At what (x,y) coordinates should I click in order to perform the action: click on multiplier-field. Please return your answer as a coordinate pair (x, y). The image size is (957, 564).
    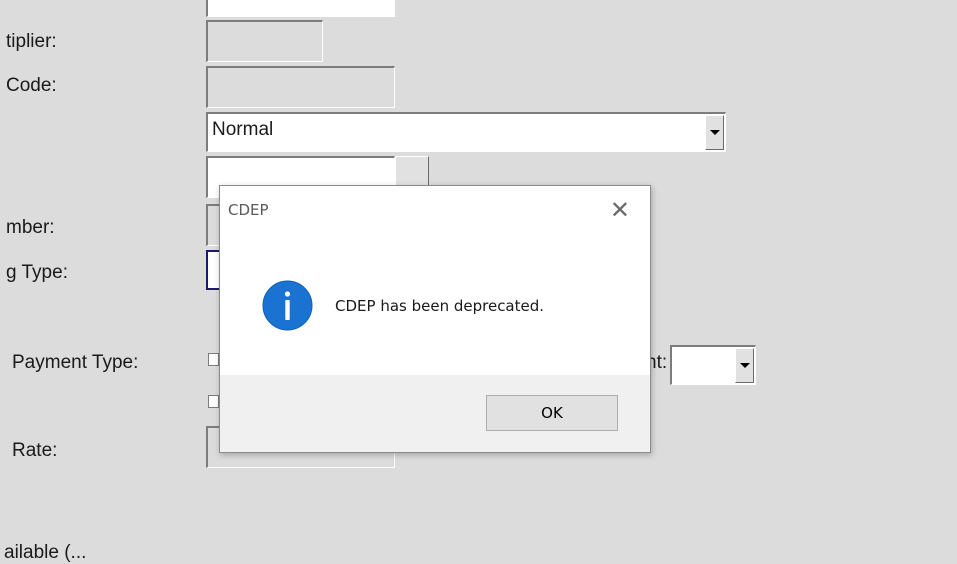
    Looking at the image, I should click on (264, 41).